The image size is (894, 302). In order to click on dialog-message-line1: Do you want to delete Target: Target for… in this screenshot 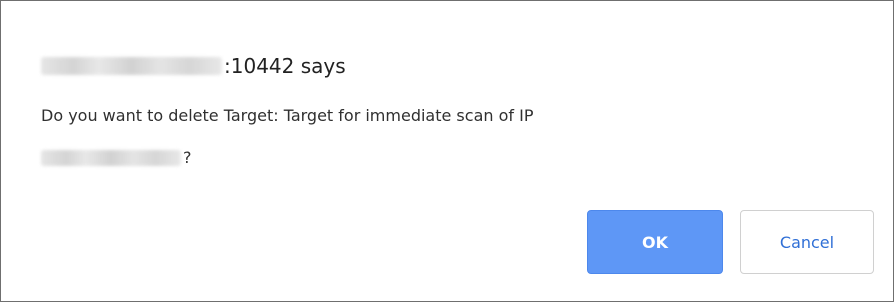, I will do `click(287, 115)`.